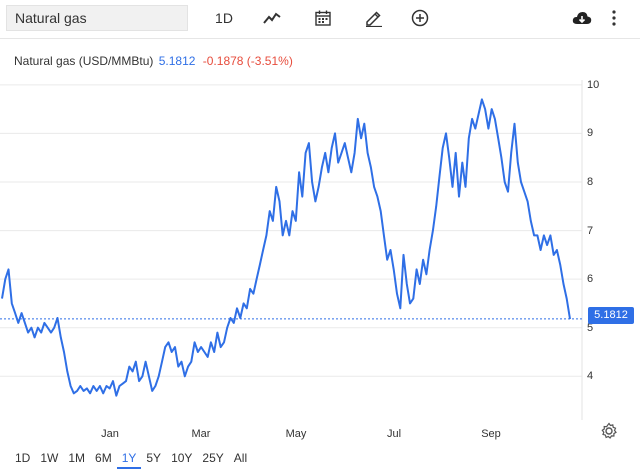 The height and width of the screenshot is (474, 640). What do you see at coordinates (76, 458) in the screenshot?
I see `range-1m: 1M` at bounding box center [76, 458].